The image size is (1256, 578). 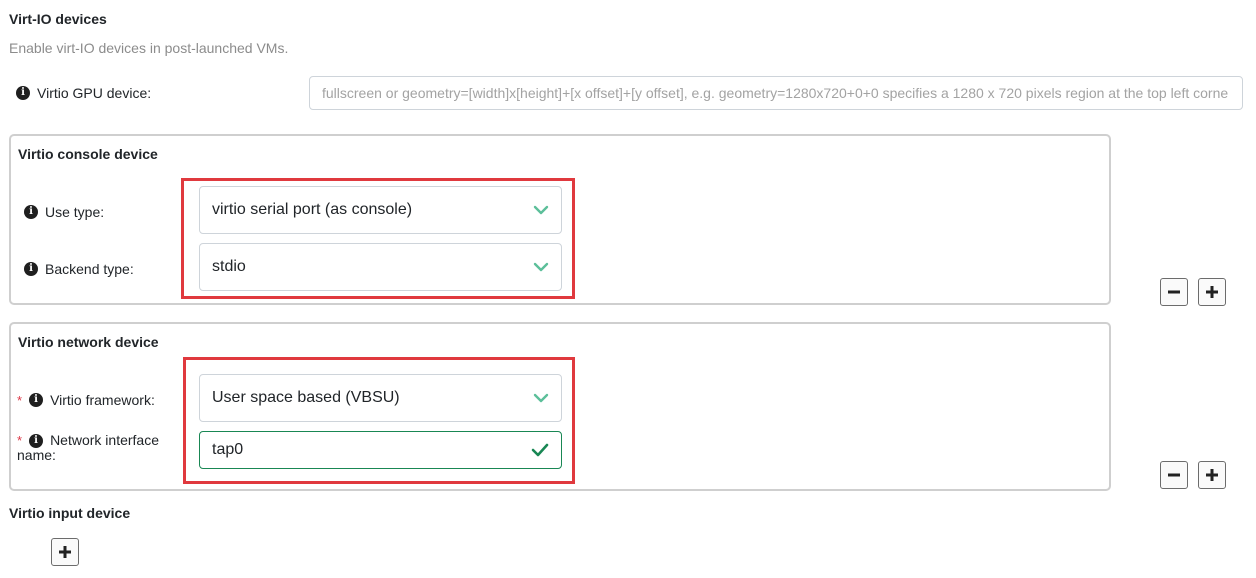 I want to click on backend-type-value: stdio, so click(x=229, y=266).